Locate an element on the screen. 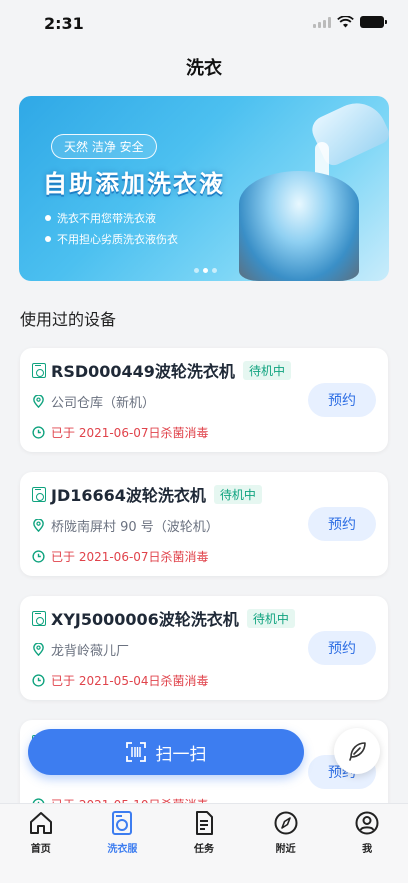  page-title: 洗衣 is located at coordinates (204, 68).